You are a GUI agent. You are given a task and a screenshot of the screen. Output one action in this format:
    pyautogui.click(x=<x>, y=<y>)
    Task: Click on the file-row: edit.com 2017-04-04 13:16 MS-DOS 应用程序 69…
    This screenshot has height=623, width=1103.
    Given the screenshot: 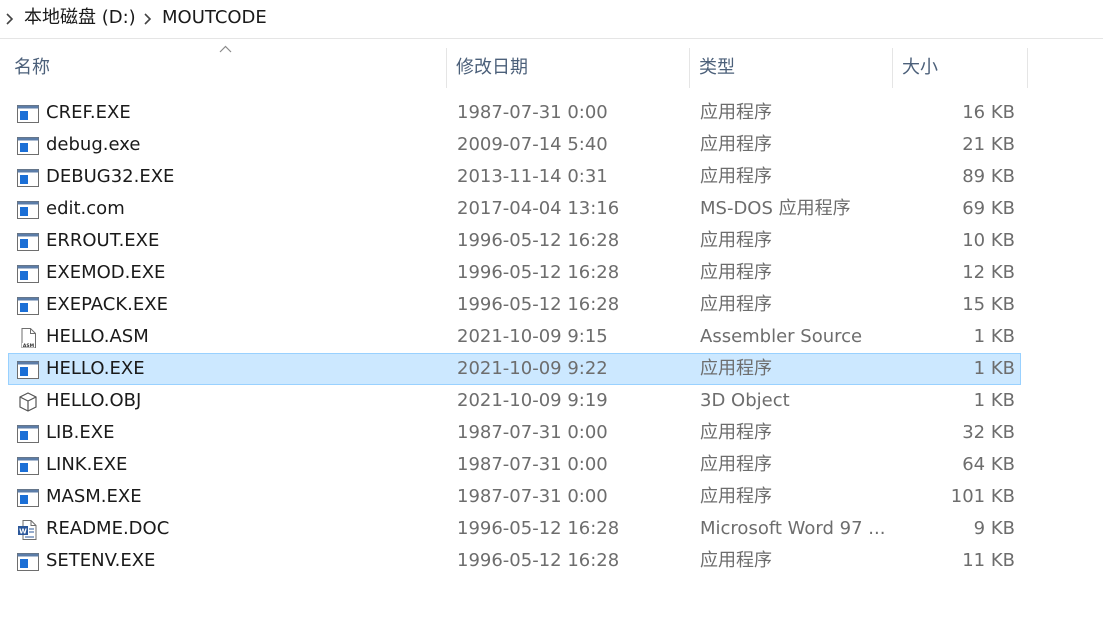 What is the action you would take?
    pyautogui.click(x=514, y=209)
    